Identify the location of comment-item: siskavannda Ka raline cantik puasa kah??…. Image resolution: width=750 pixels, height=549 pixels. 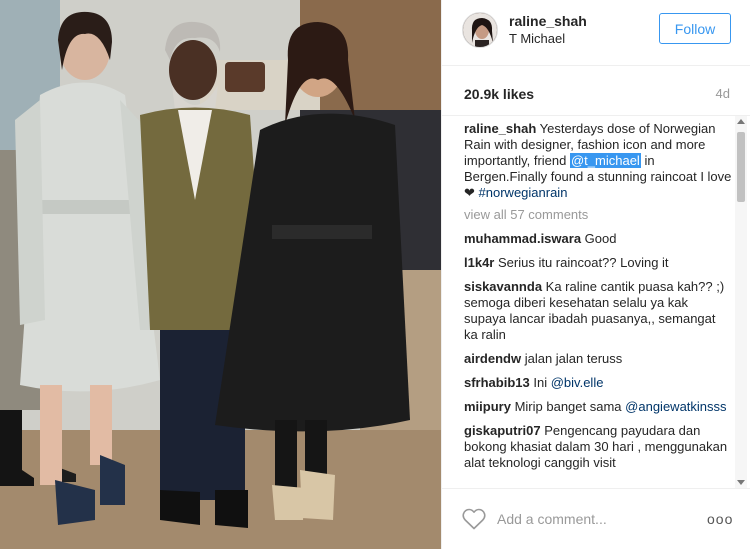
(598, 311).